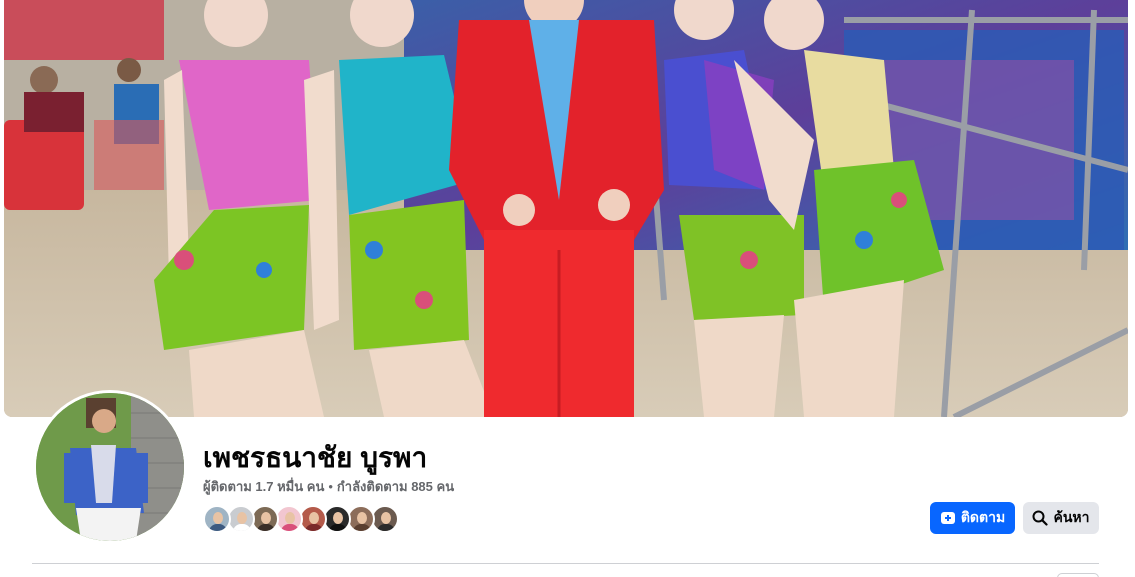 The width and height of the screenshot is (1135, 577). I want to click on header-divider, so click(565, 563).